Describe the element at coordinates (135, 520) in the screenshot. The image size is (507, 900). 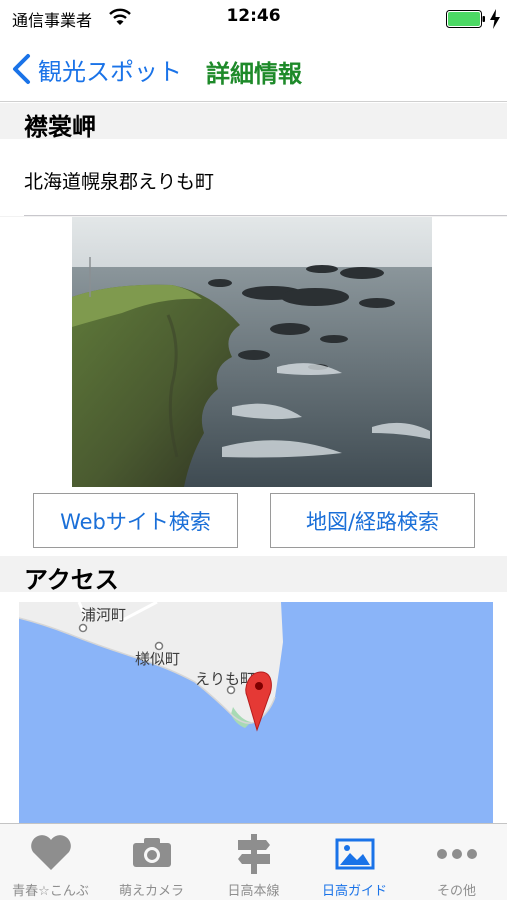
I see `web-search-button: Webサイト検索` at that location.